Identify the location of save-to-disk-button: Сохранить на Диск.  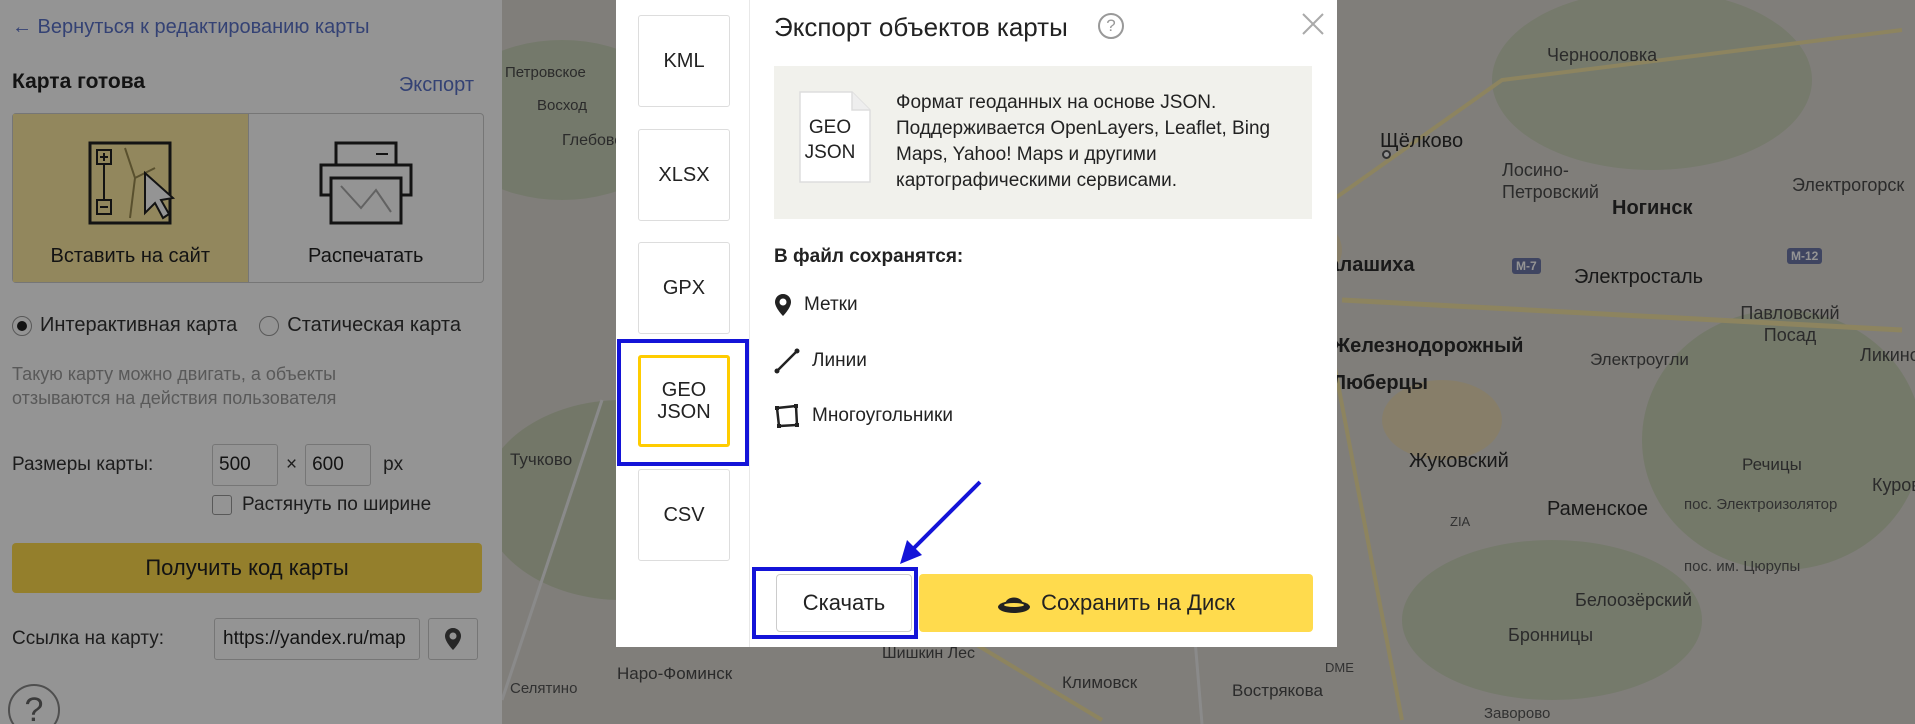
(1116, 603).